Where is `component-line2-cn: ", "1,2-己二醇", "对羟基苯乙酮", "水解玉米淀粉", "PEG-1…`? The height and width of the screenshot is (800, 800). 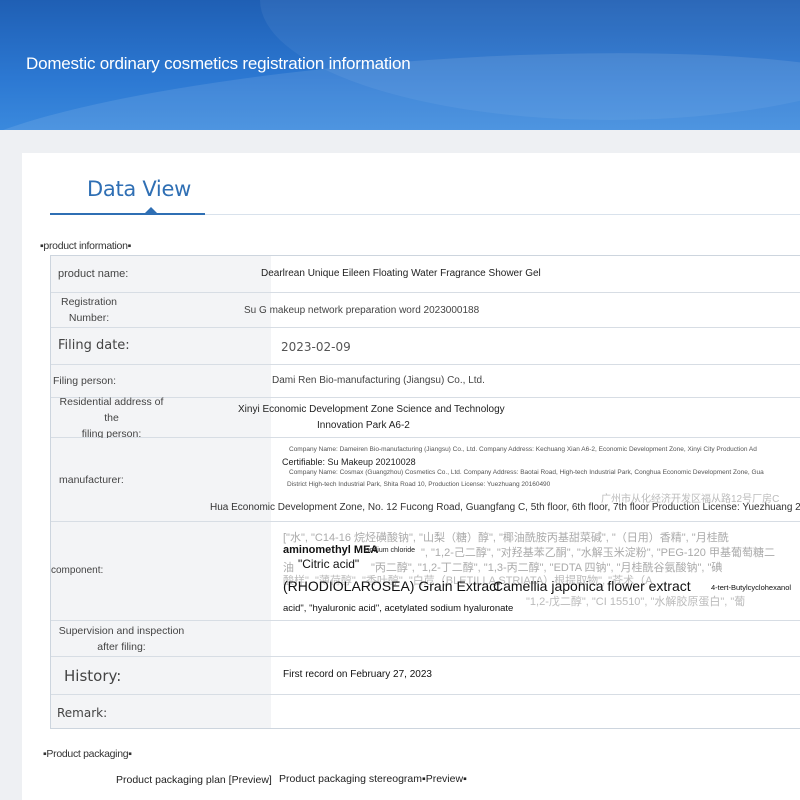
component-line2-cn: ", "1,2-己二醇", "对羟基苯乙酮", "水解玉米淀粉", "PEG-1… is located at coordinates (598, 553).